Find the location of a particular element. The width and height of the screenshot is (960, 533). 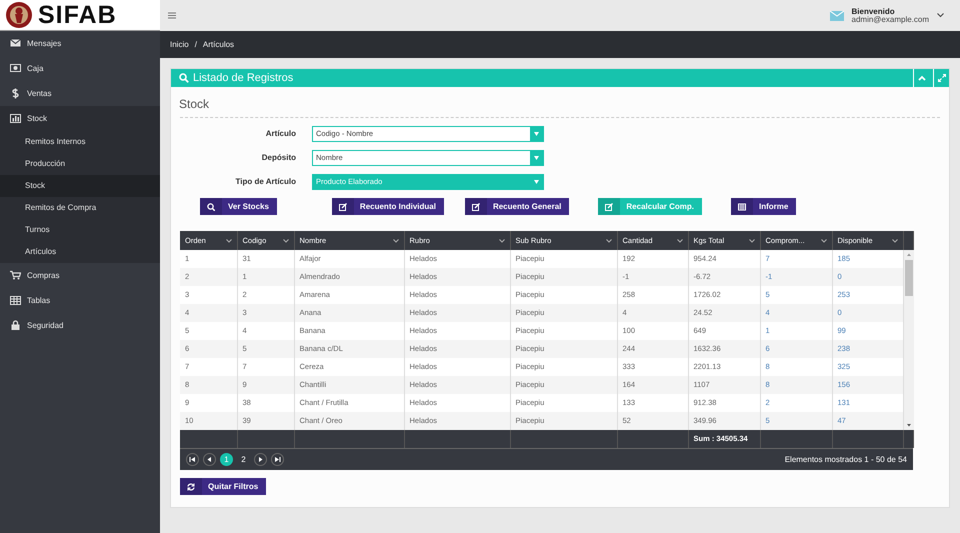

previous-page-button is located at coordinates (209, 459).